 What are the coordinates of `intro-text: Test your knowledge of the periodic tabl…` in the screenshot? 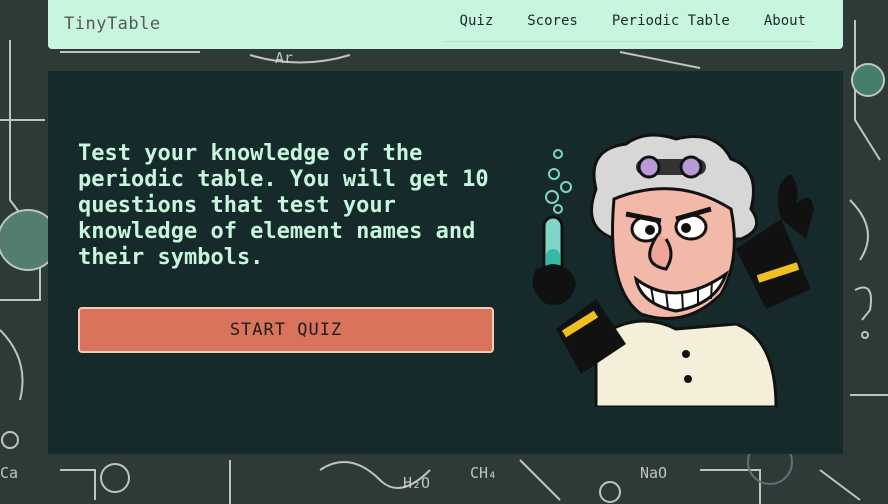 It's located at (283, 205).